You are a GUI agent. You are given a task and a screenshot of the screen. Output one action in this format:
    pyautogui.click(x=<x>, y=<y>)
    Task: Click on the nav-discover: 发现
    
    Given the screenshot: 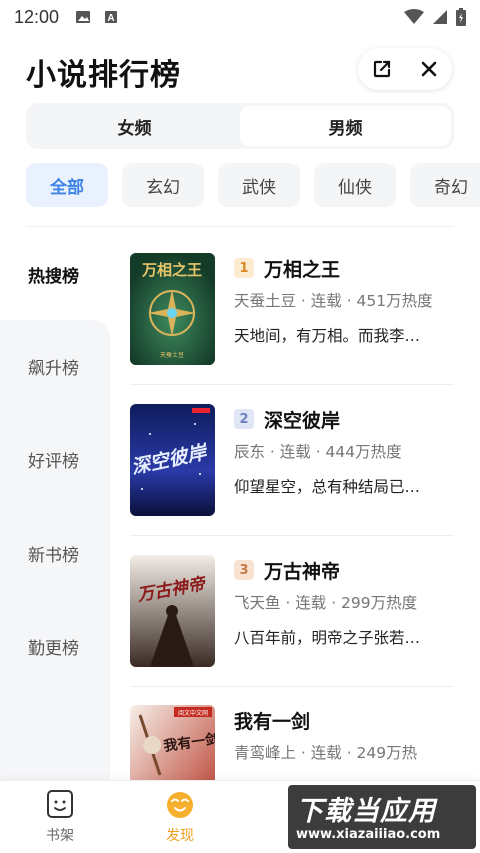 What is the action you would take?
    pyautogui.click(x=180, y=817)
    